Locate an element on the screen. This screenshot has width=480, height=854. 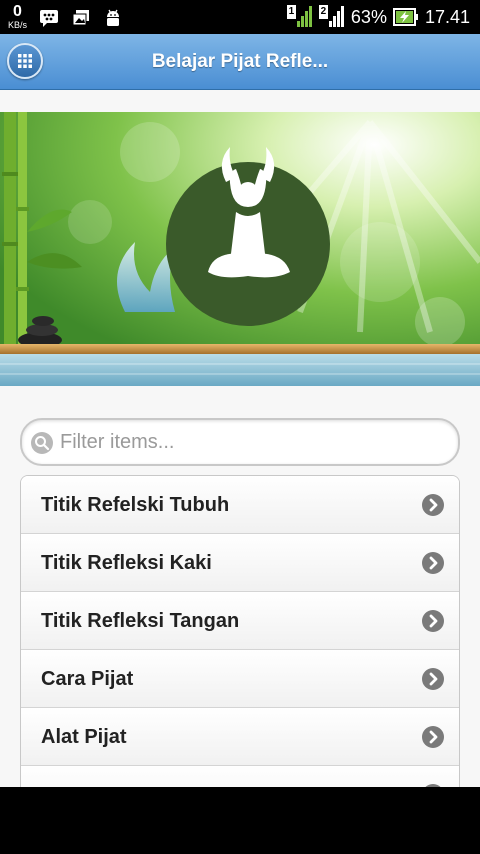
android-debug-icon is located at coordinates (113, 17).